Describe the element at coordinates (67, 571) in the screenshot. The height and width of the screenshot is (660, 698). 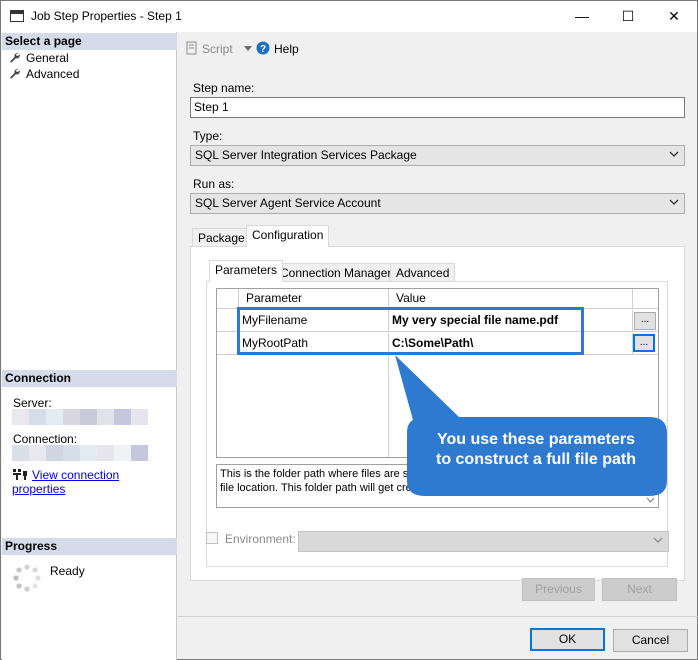
I see `progress-status: Ready` at that location.